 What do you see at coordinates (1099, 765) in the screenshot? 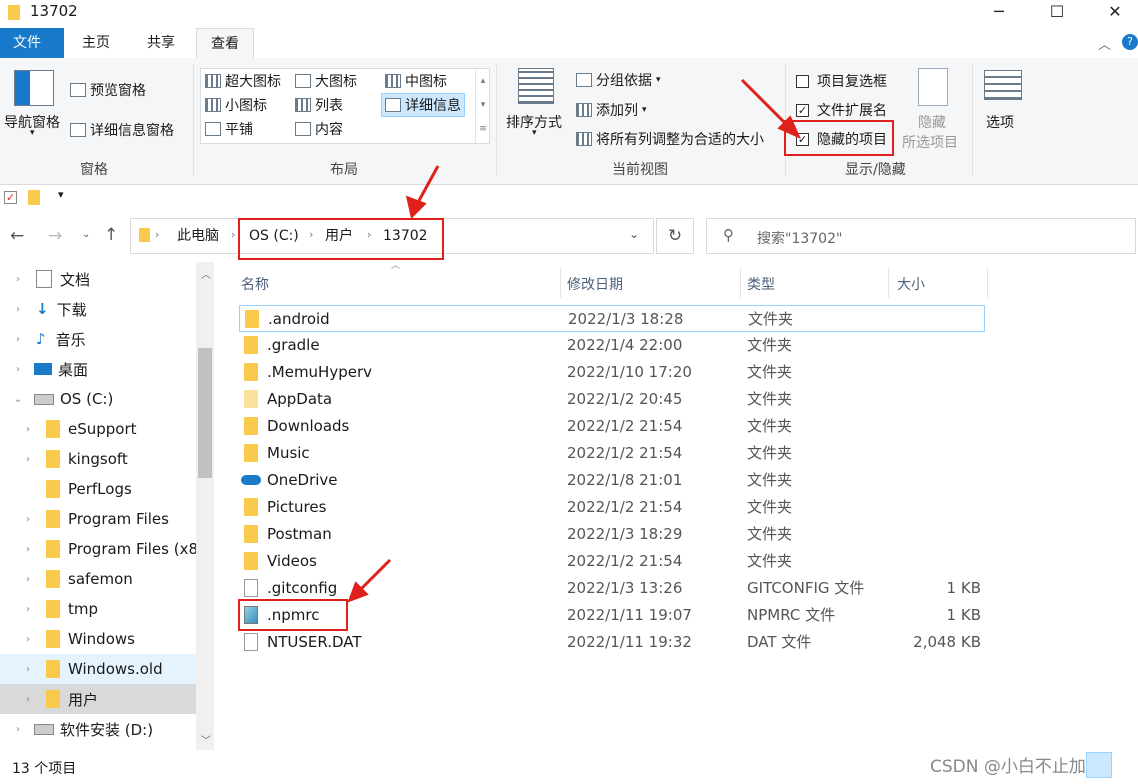
I see `details-view-button` at bounding box center [1099, 765].